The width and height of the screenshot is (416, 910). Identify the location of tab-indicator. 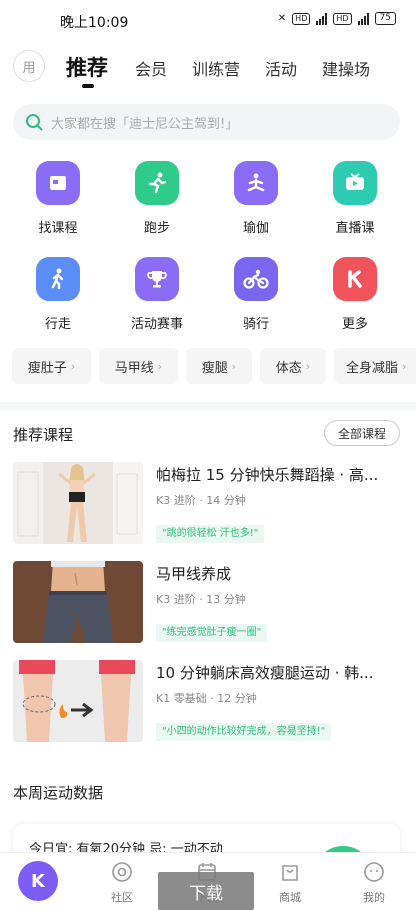
(88, 86).